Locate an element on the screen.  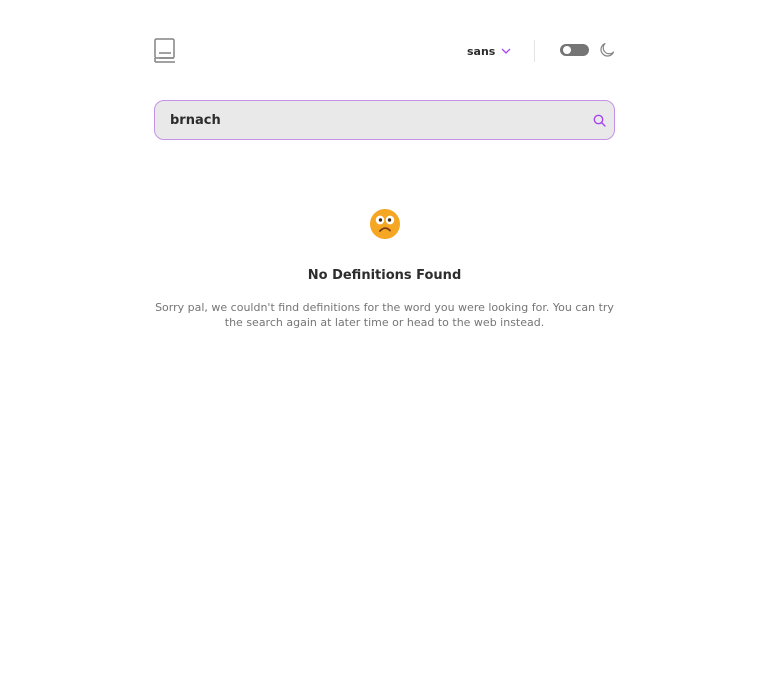
empty-state-title: No Definitions Found is located at coordinates (384, 275).